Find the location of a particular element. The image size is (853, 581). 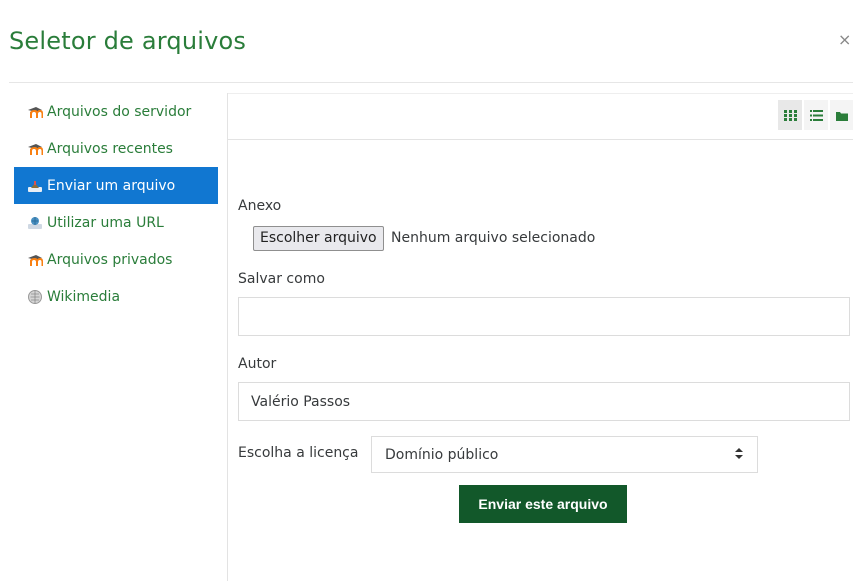

close-icon: × is located at coordinates (844, 39).